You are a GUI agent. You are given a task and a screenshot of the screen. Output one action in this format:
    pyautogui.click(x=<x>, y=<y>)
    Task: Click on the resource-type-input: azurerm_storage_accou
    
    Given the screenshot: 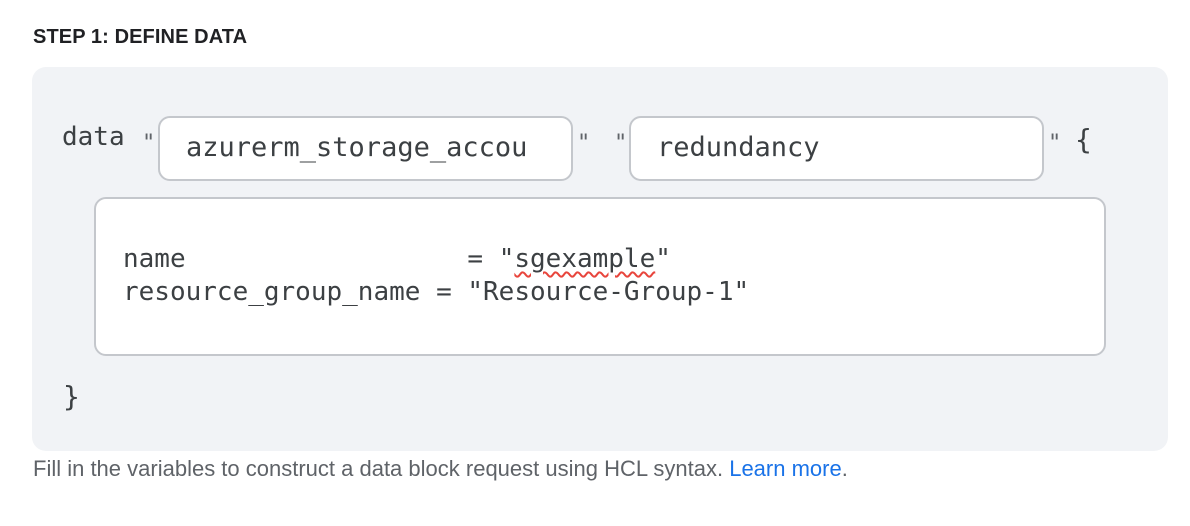 What is the action you would take?
    pyautogui.click(x=365, y=148)
    